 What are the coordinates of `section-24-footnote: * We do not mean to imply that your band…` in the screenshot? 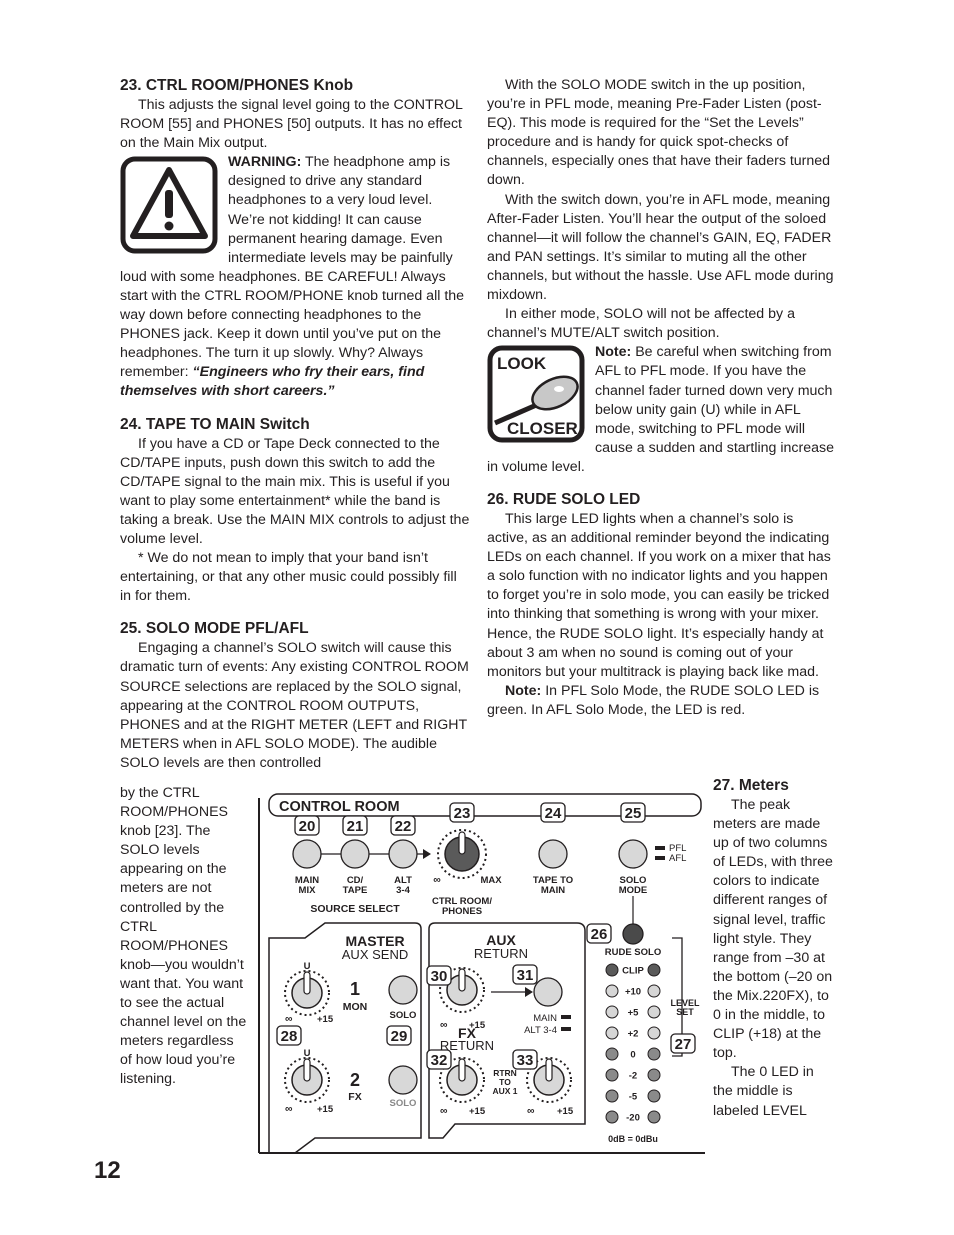 It's located at (288, 577).